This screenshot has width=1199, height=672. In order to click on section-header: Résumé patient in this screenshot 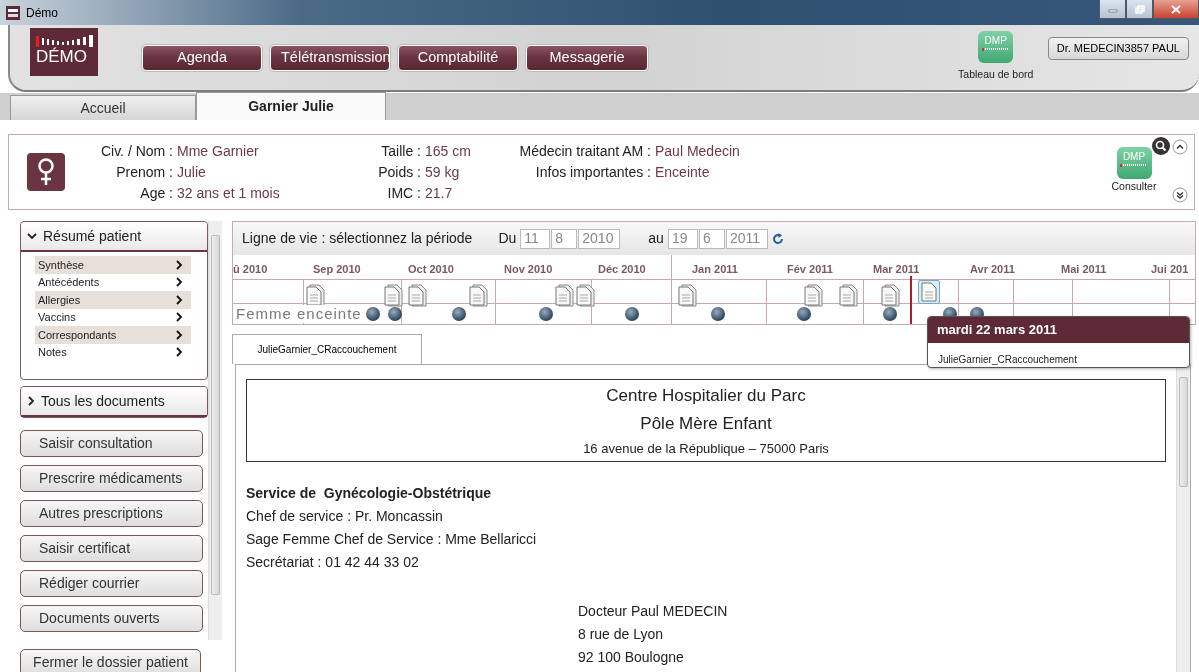, I will do `click(114, 237)`.